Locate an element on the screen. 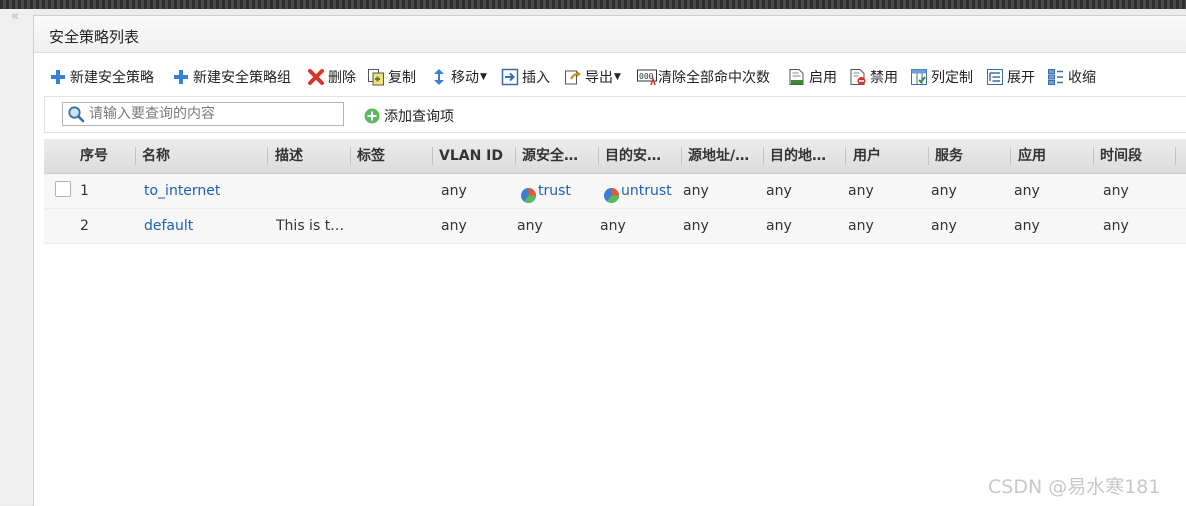  column-header-application: 应用 is located at coordinates (1055, 156).